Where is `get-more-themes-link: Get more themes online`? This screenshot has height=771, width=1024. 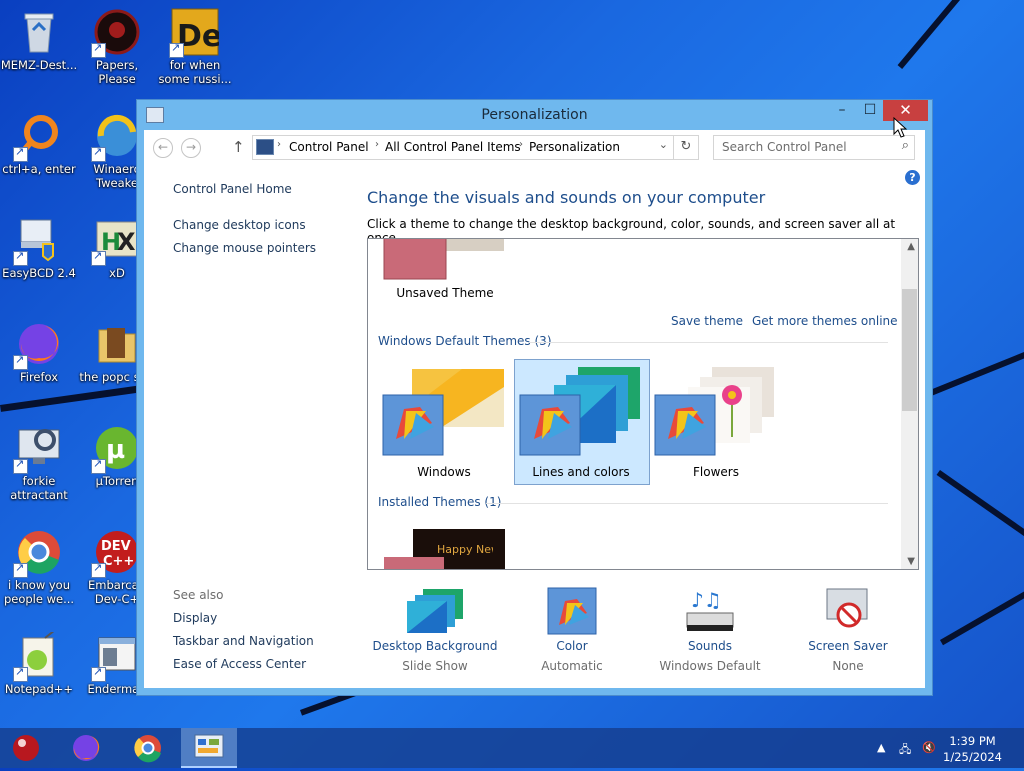 get-more-themes-link: Get more themes online is located at coordinates (825, 321).